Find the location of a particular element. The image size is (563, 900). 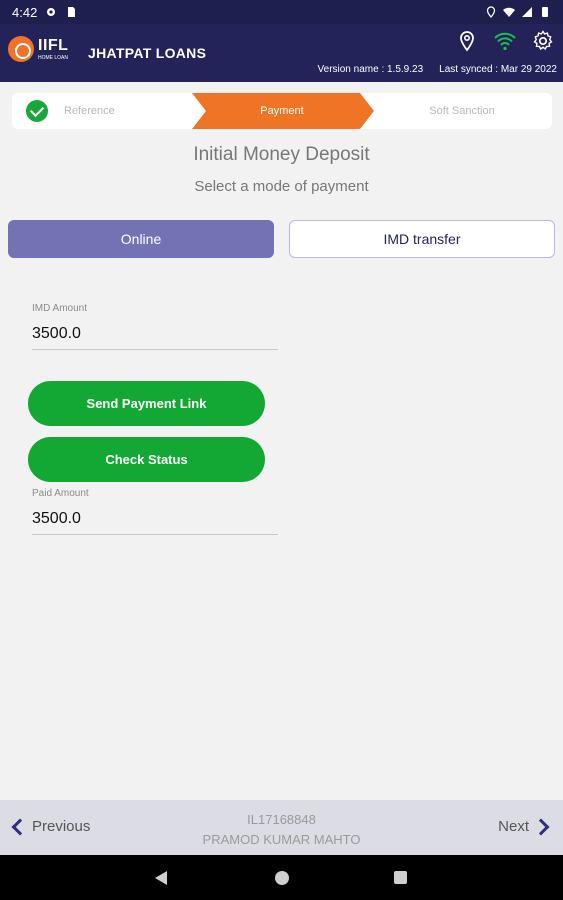

logo-brand: IIFL is located at coordinates (53, 45).